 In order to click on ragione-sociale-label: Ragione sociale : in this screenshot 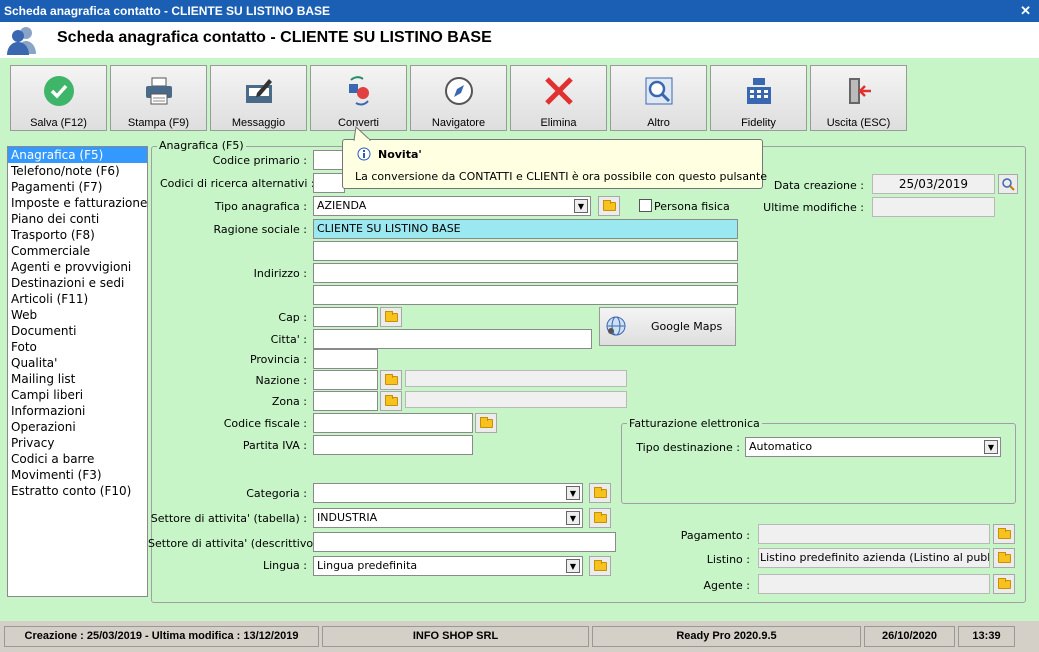, I will do `click(260, 229)`.